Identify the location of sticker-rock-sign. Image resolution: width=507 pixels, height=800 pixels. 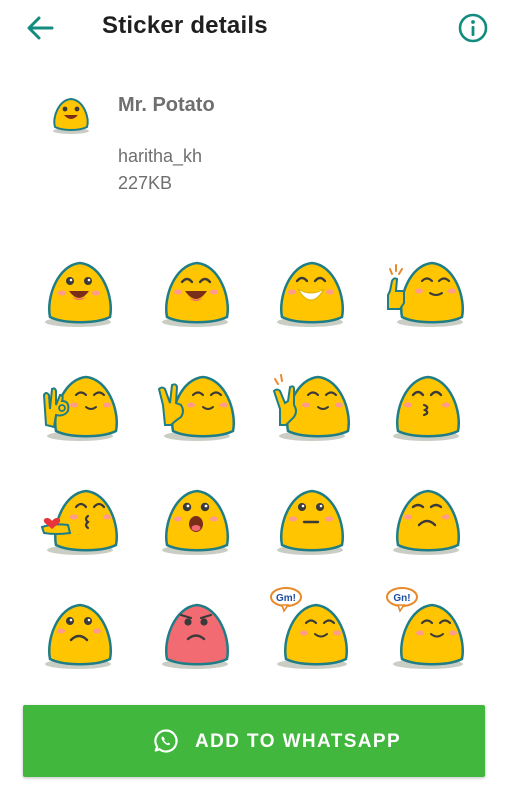
(315, 408).